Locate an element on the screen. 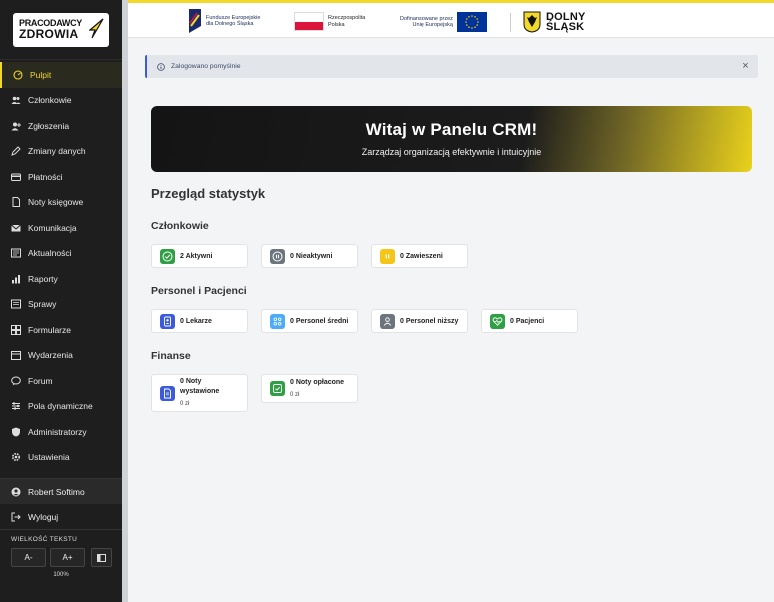 Image resolution: width=774 pixels, height=602 pixels. person-icon is located at coordinates (387, 321).